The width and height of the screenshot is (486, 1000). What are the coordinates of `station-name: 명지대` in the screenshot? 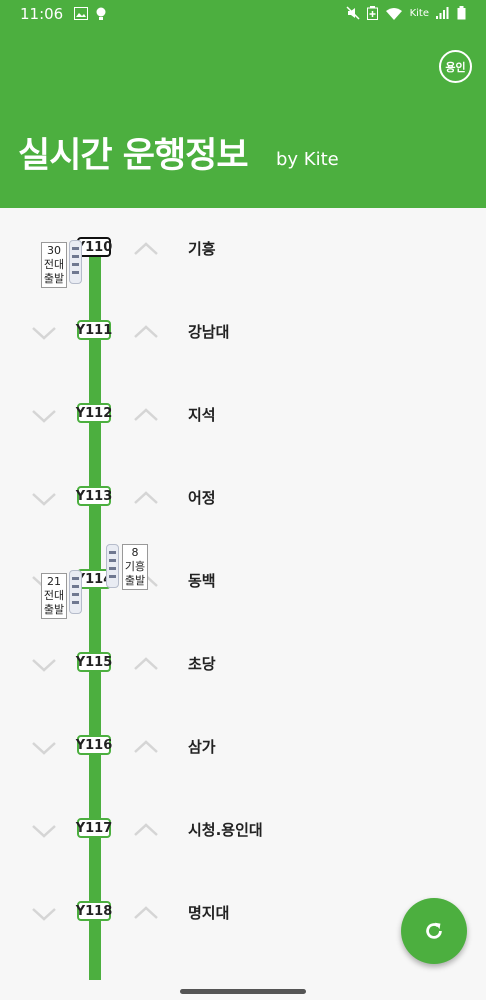 It's located at (208, 912).